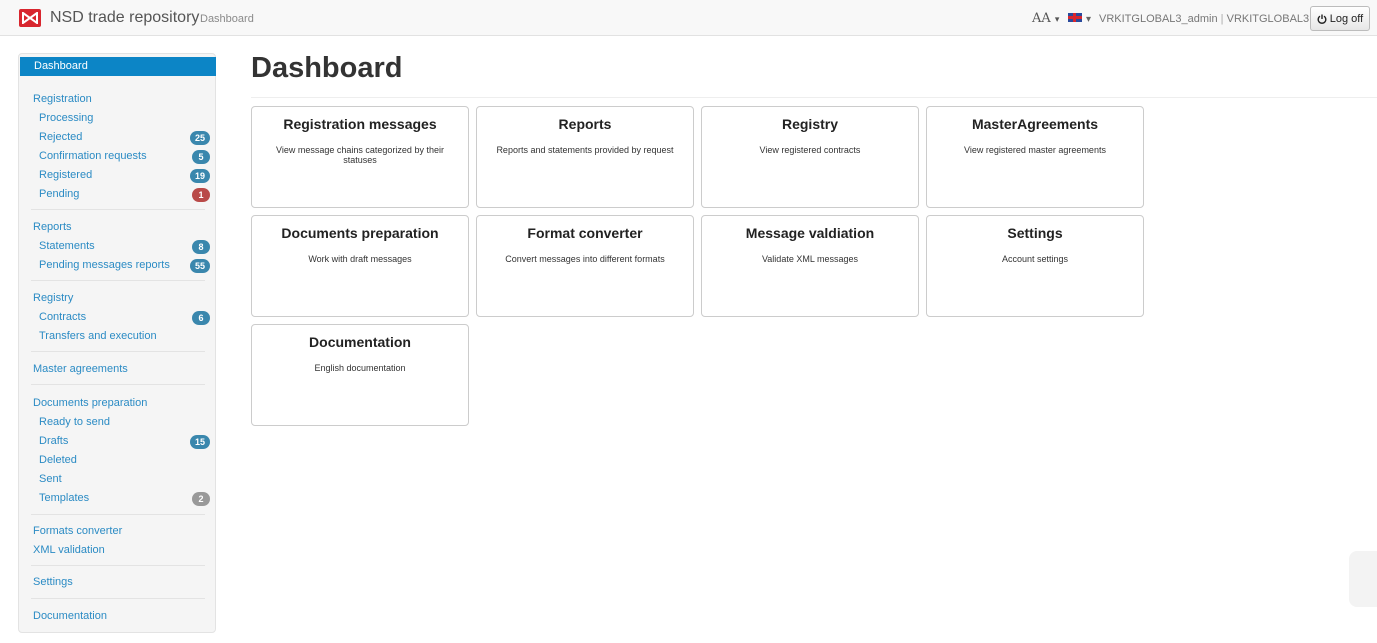 The image size is (1377, 643). Describe the element at coordinates (63, 317) in the screenshot. I see `sidebar-item-label: Contracts` at that location.